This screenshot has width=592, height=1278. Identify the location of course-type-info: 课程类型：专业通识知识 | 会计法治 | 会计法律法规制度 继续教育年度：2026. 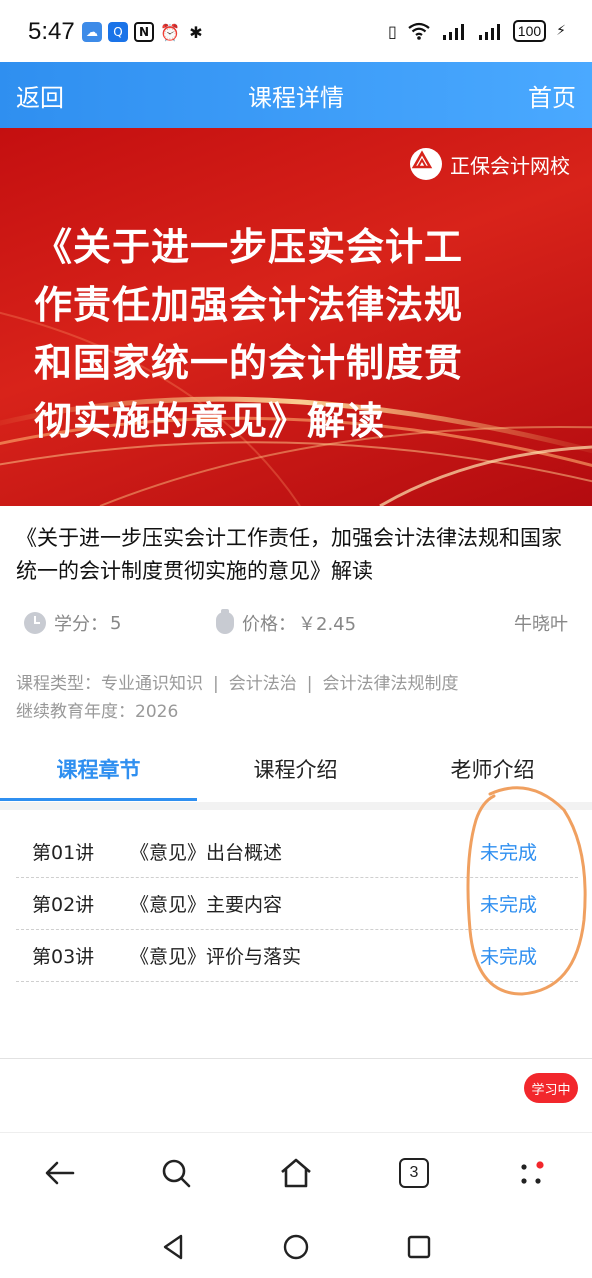
(237, 698).